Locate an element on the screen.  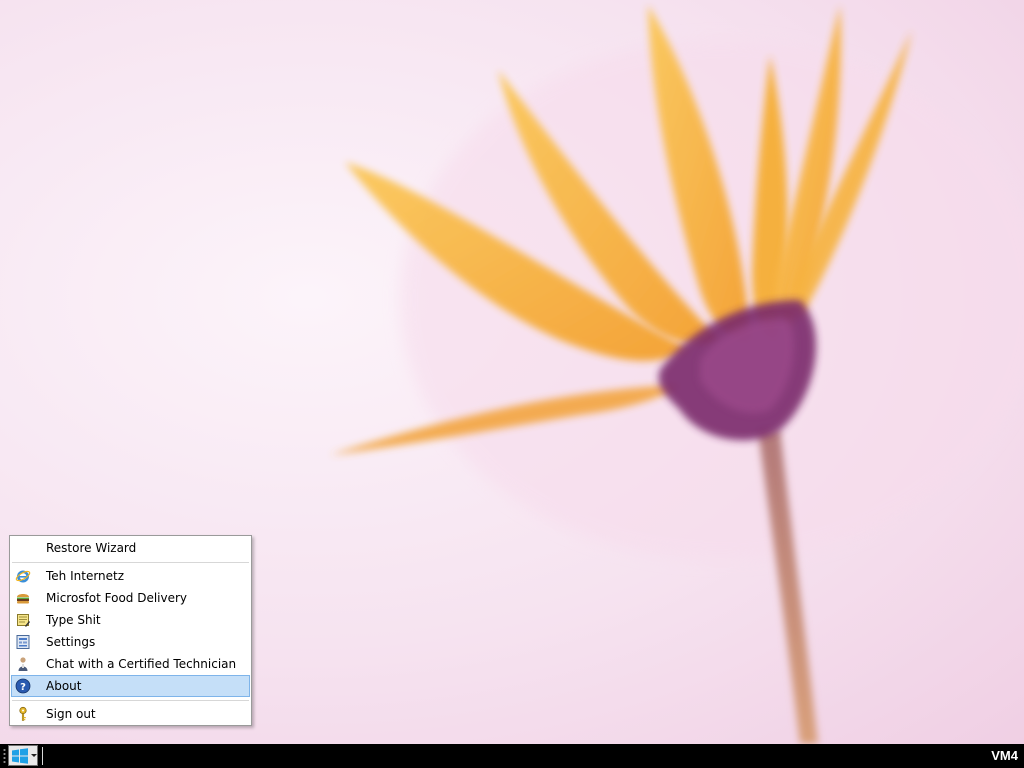
taskbar: VM4 is located at coordinates (512, 756).